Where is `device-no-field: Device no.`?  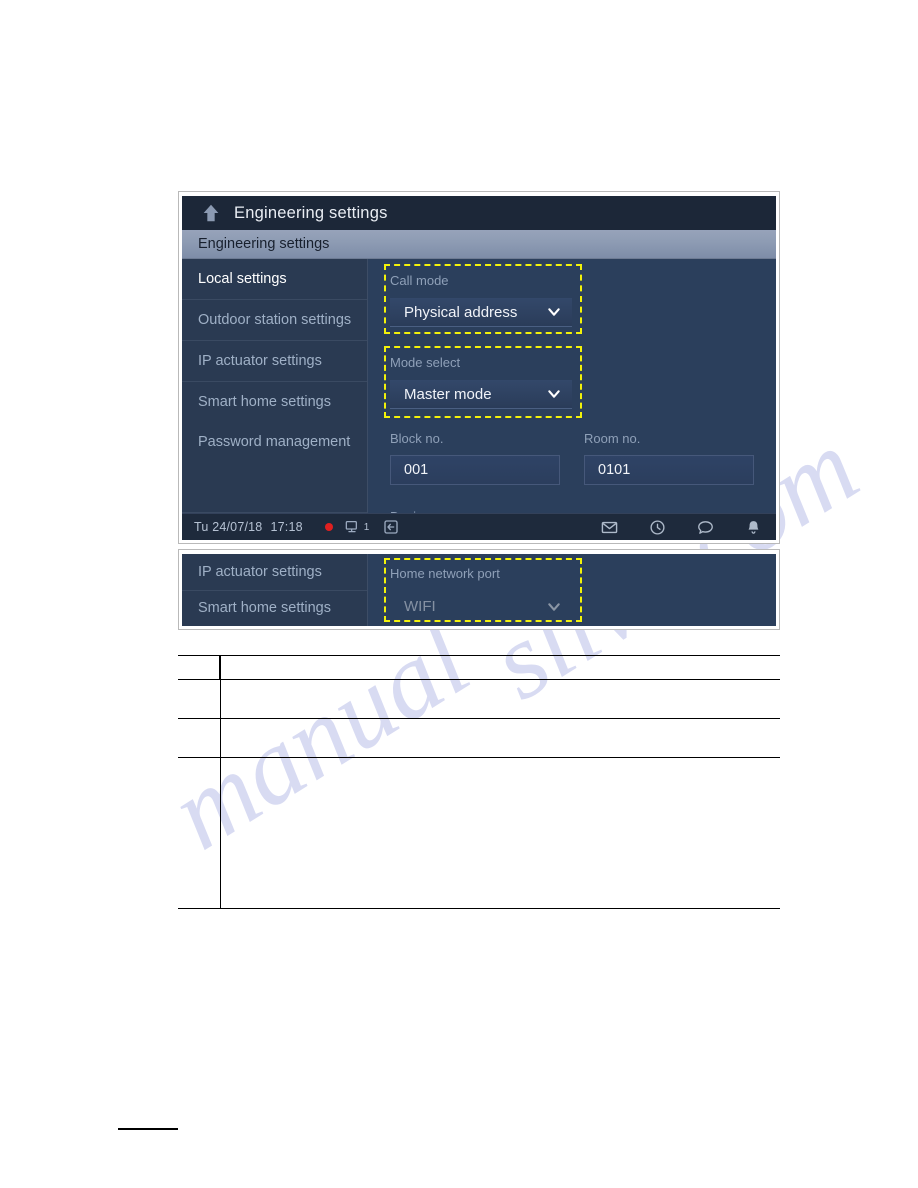 device-no-field: Device no. is located at coordinates (420, 511).